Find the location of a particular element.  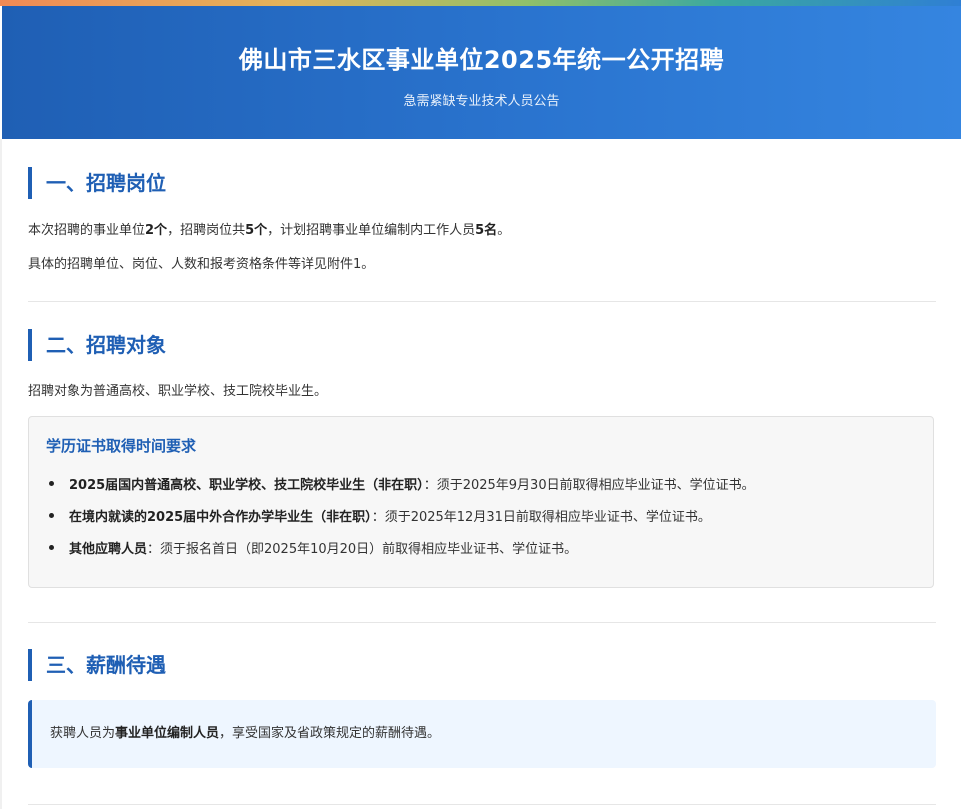

requirement-box-title: 学历证书取得时间要求 is located at coordinates (121, 446).